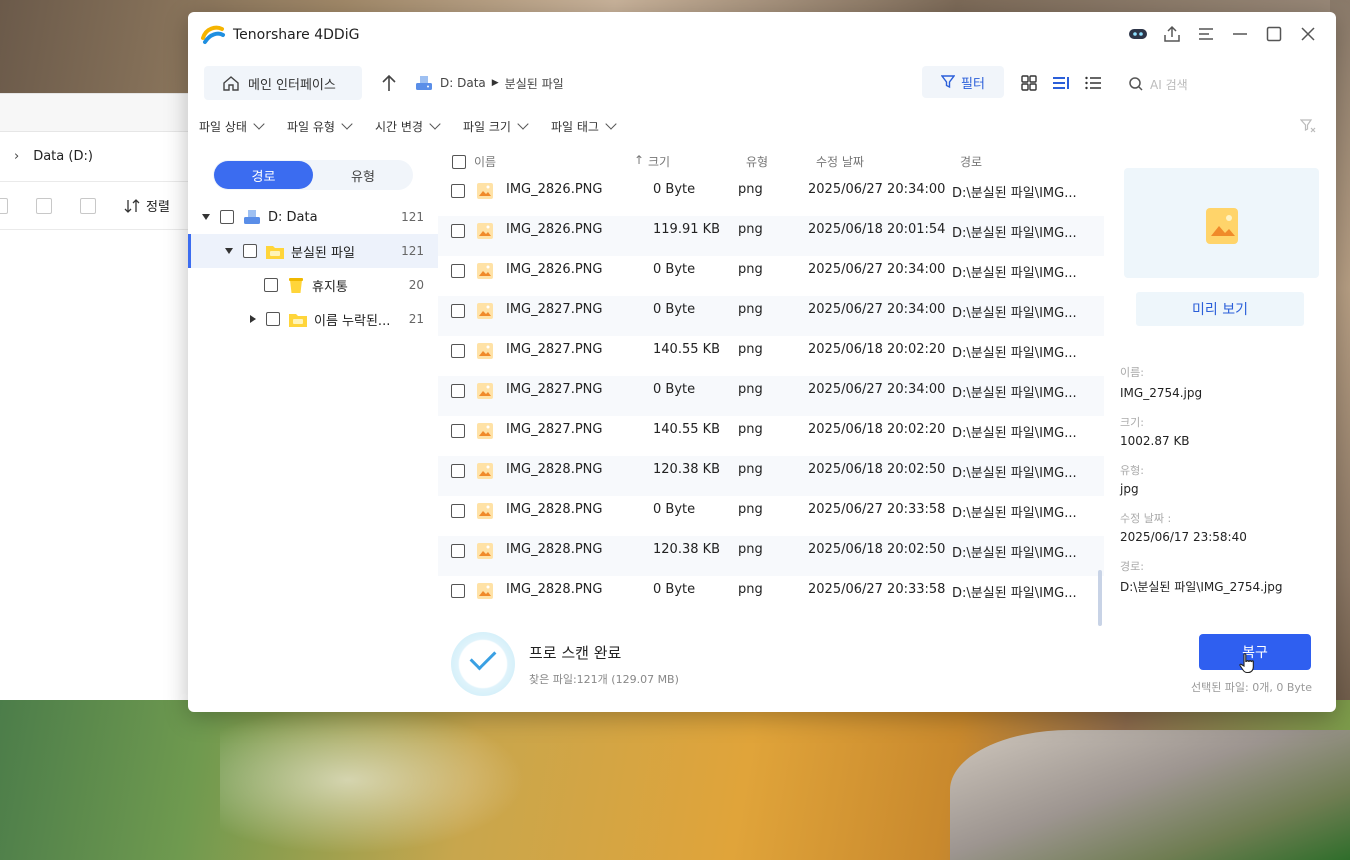 This screenshot has height=860, width=1350. I want to click on tree-node-count: 20, so click(416, 285).